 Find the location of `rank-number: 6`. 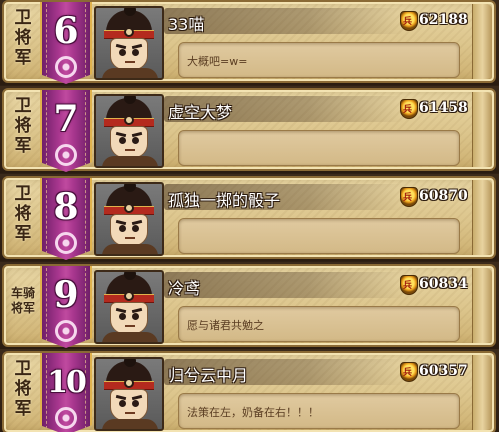

rank-number: 6 is located at coordinates (66, 31).